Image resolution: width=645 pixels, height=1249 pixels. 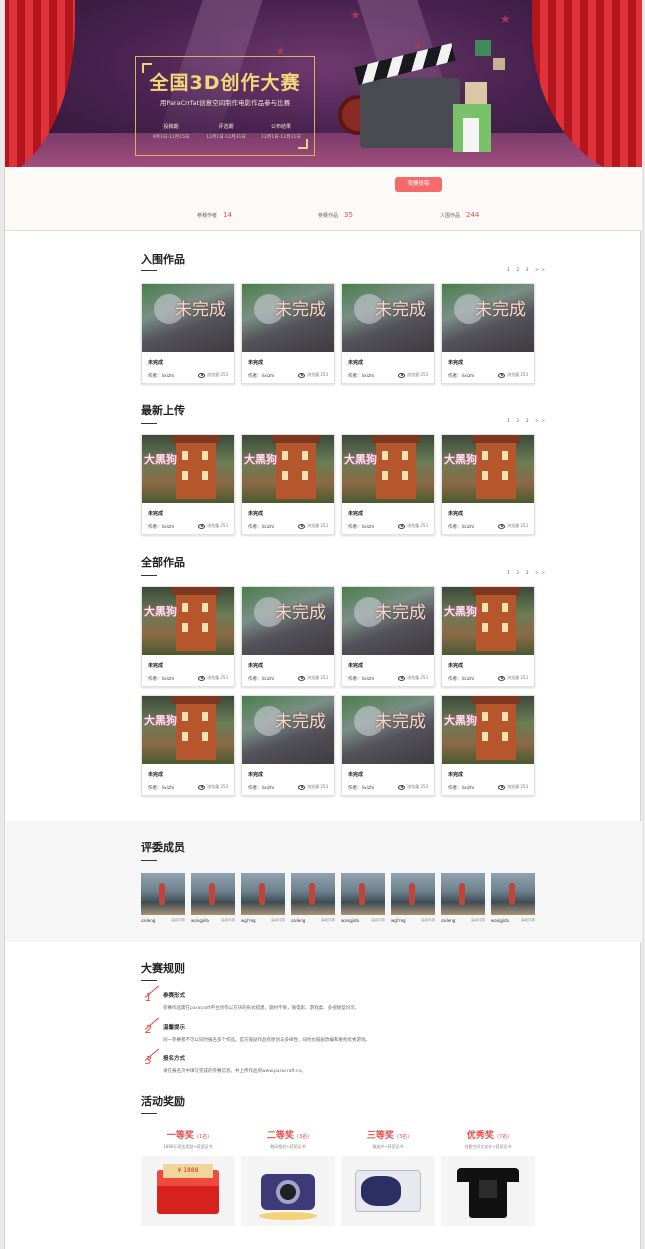 What do you see at coordinates (188, 1191) in the screenshot?
I see `red-envelope-icon: ¥ 1888` at bounding box center [188, 1191].